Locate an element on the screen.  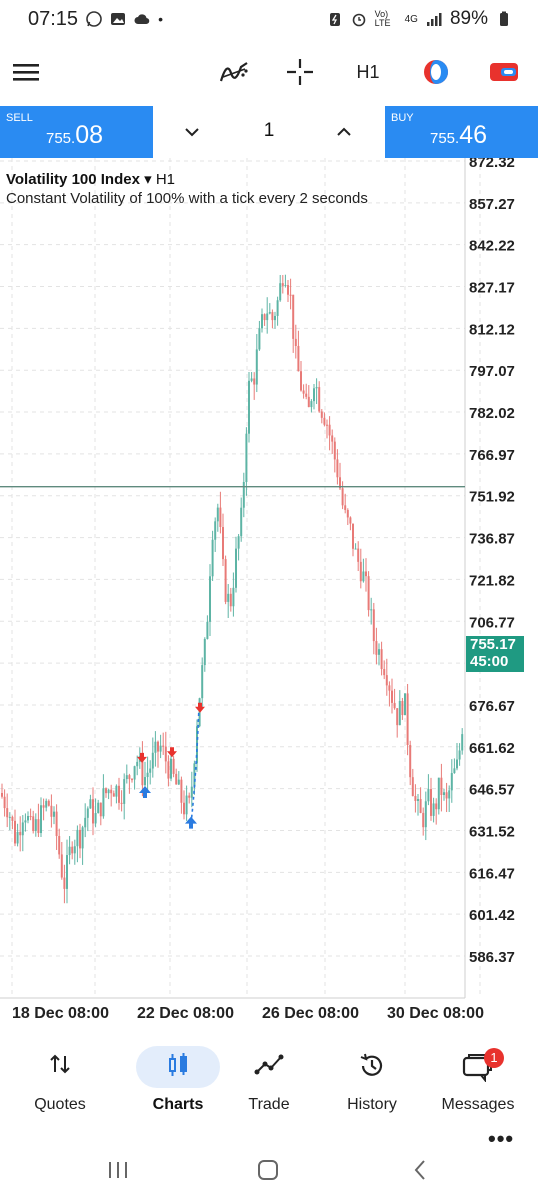
price-tick-label: 676.67 is located at coordinates (492, 706).